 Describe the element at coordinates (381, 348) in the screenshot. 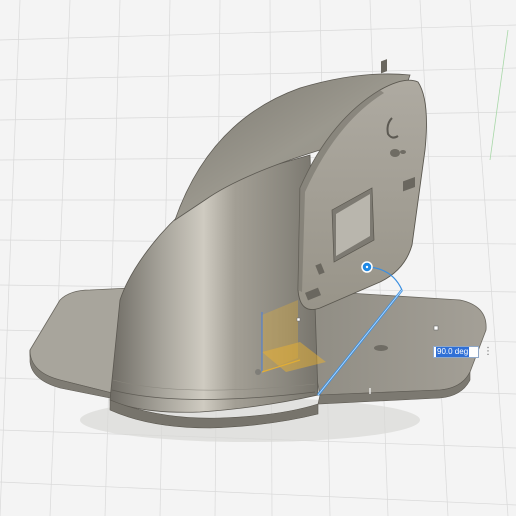

I see `mount-hole` at that location.